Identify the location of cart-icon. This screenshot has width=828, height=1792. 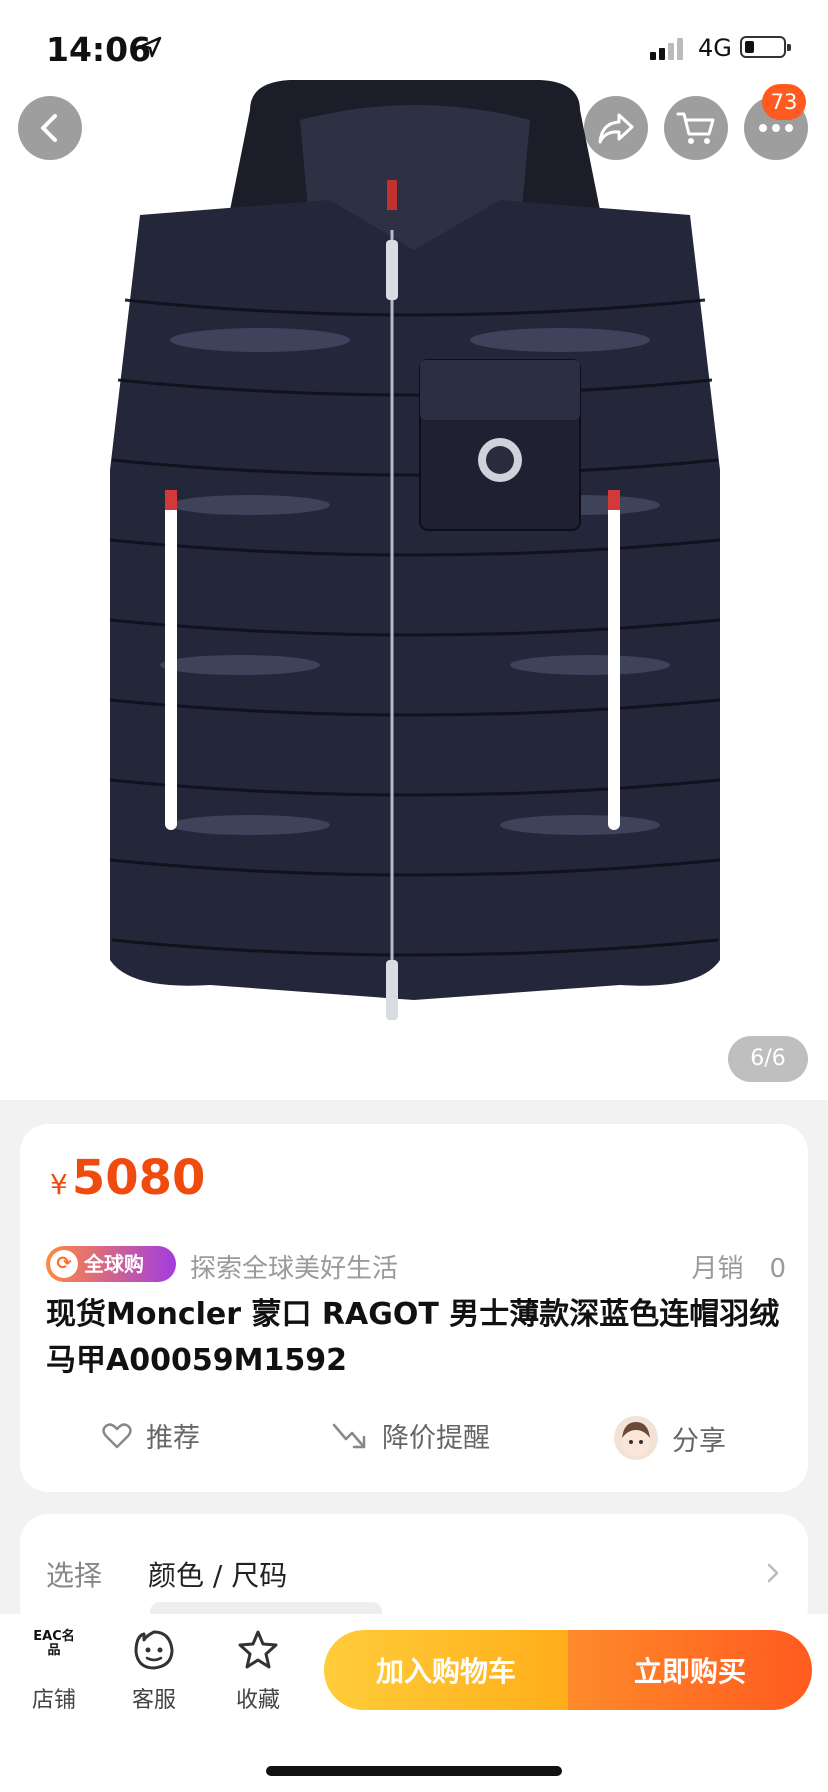
(695, 128).